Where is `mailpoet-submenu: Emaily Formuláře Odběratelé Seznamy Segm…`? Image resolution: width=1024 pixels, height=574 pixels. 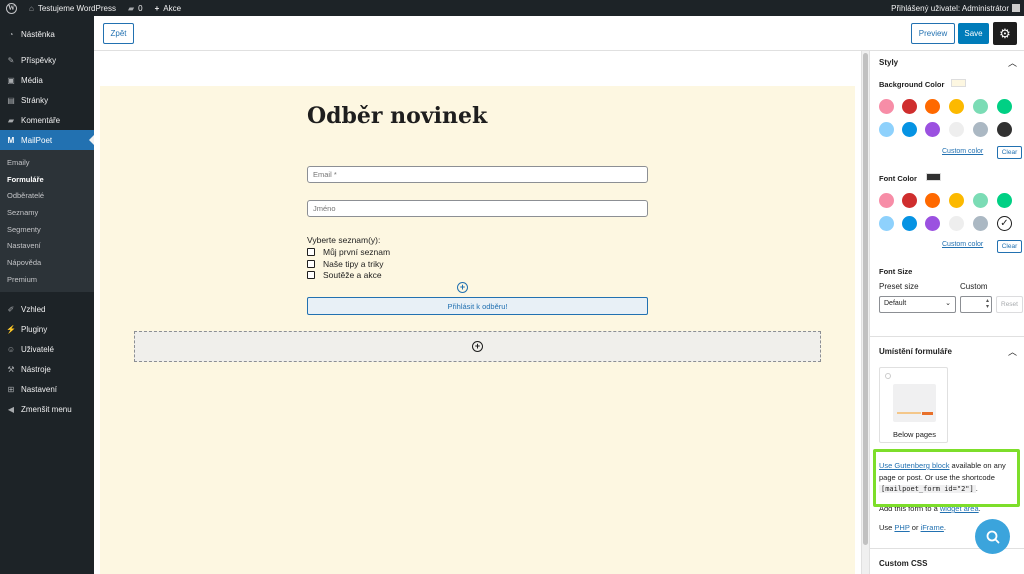
mailpoet-submenu: Emaily Formuláře Odběratelé Seznamy Segm… is located at coordinates (47, 221).